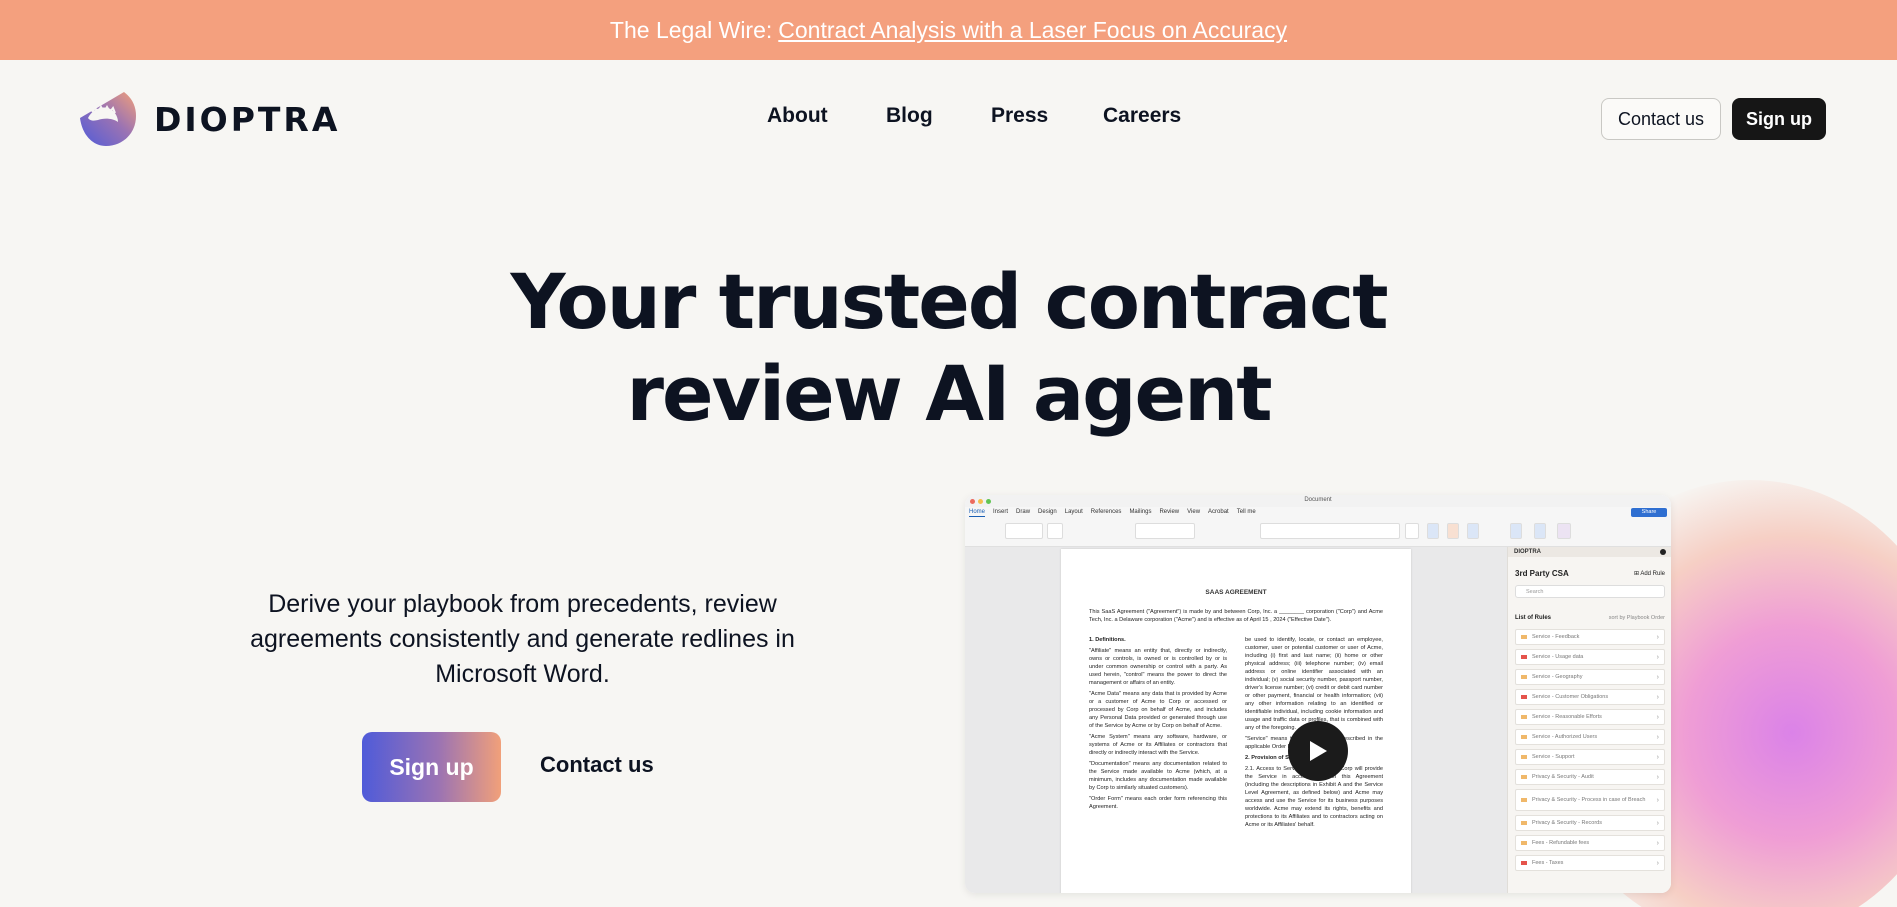  I want to click on panel-header: DIOPTRA, so click(1589, 552).